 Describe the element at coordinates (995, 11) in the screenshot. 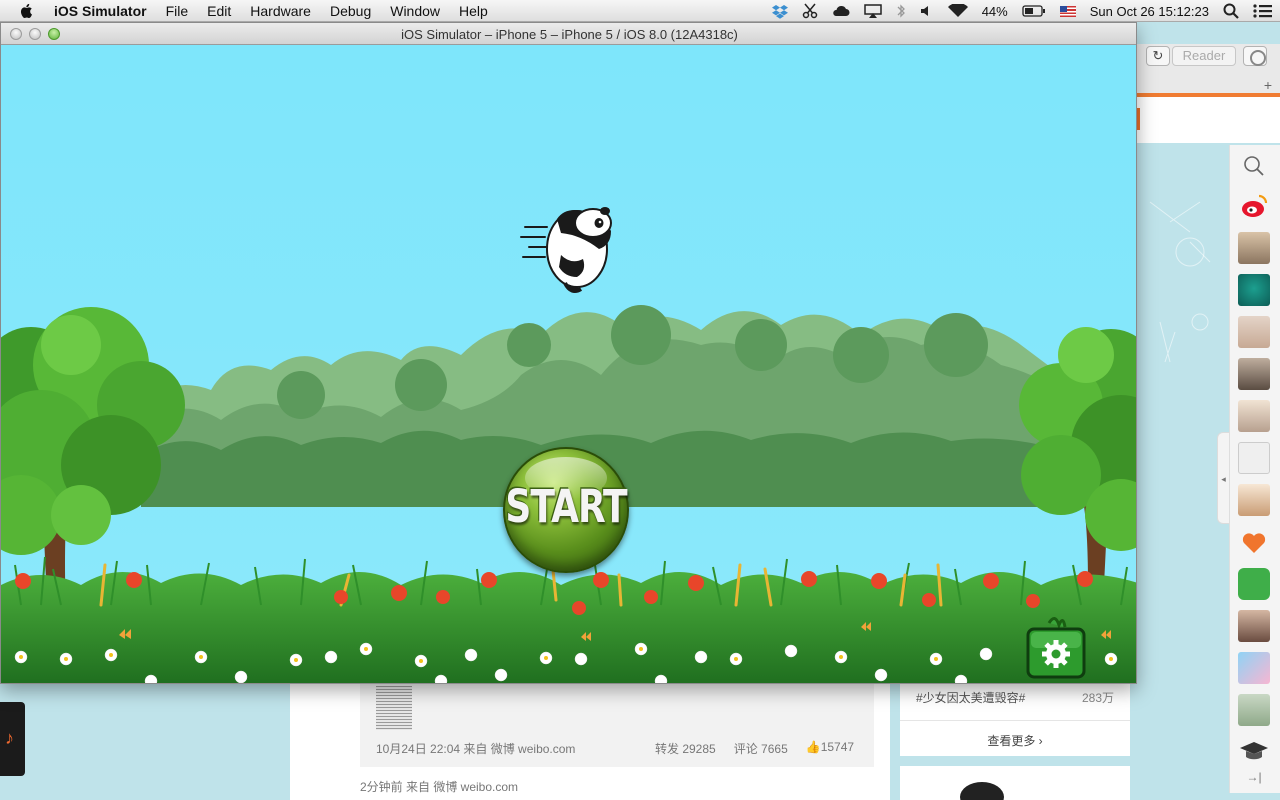

I see `battery-percent: 44%` at that location.